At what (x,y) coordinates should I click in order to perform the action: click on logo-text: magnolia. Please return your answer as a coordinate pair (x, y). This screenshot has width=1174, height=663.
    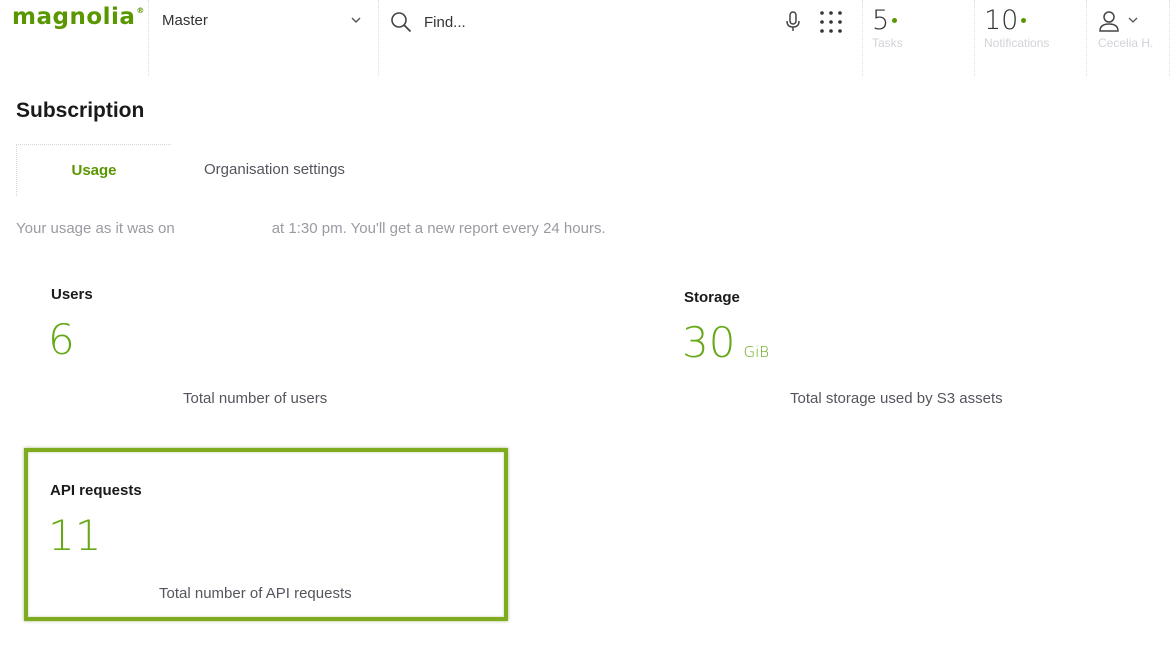
    Looking at the image, I should click on (74, 17).